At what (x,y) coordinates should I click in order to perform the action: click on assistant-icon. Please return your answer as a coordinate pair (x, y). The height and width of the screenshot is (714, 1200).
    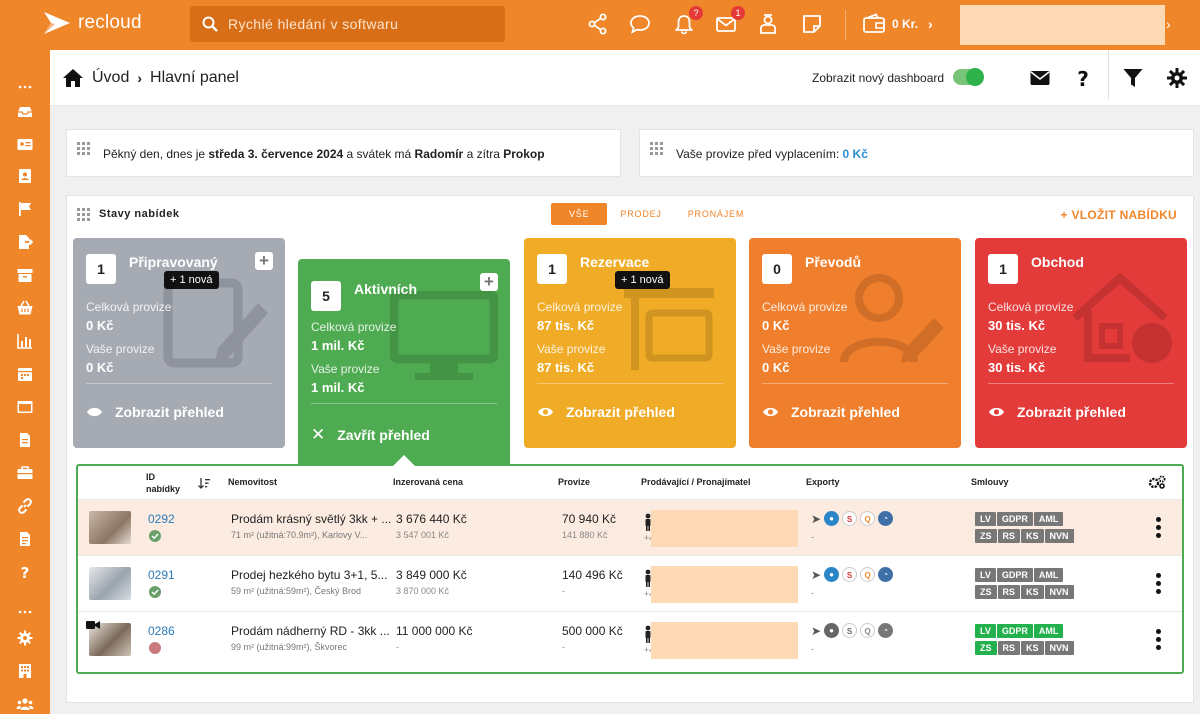
    Looking at the image, I should click on (769, 25).